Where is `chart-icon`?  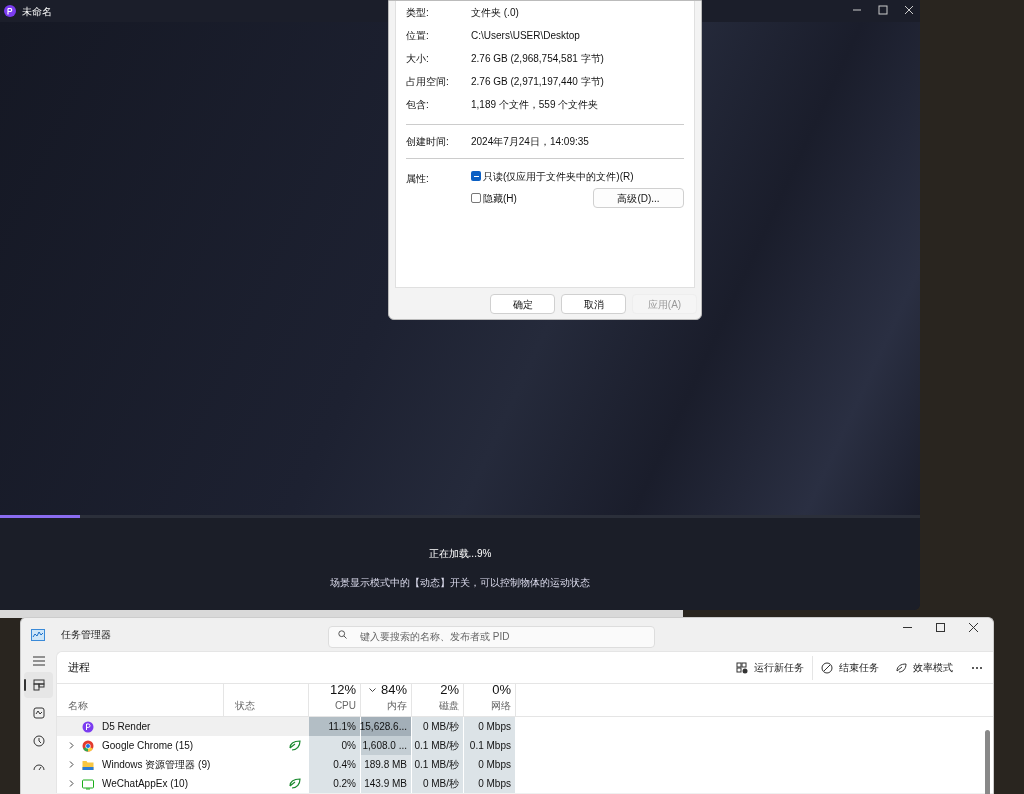
chart-icon is located at coordinates (38, 713).